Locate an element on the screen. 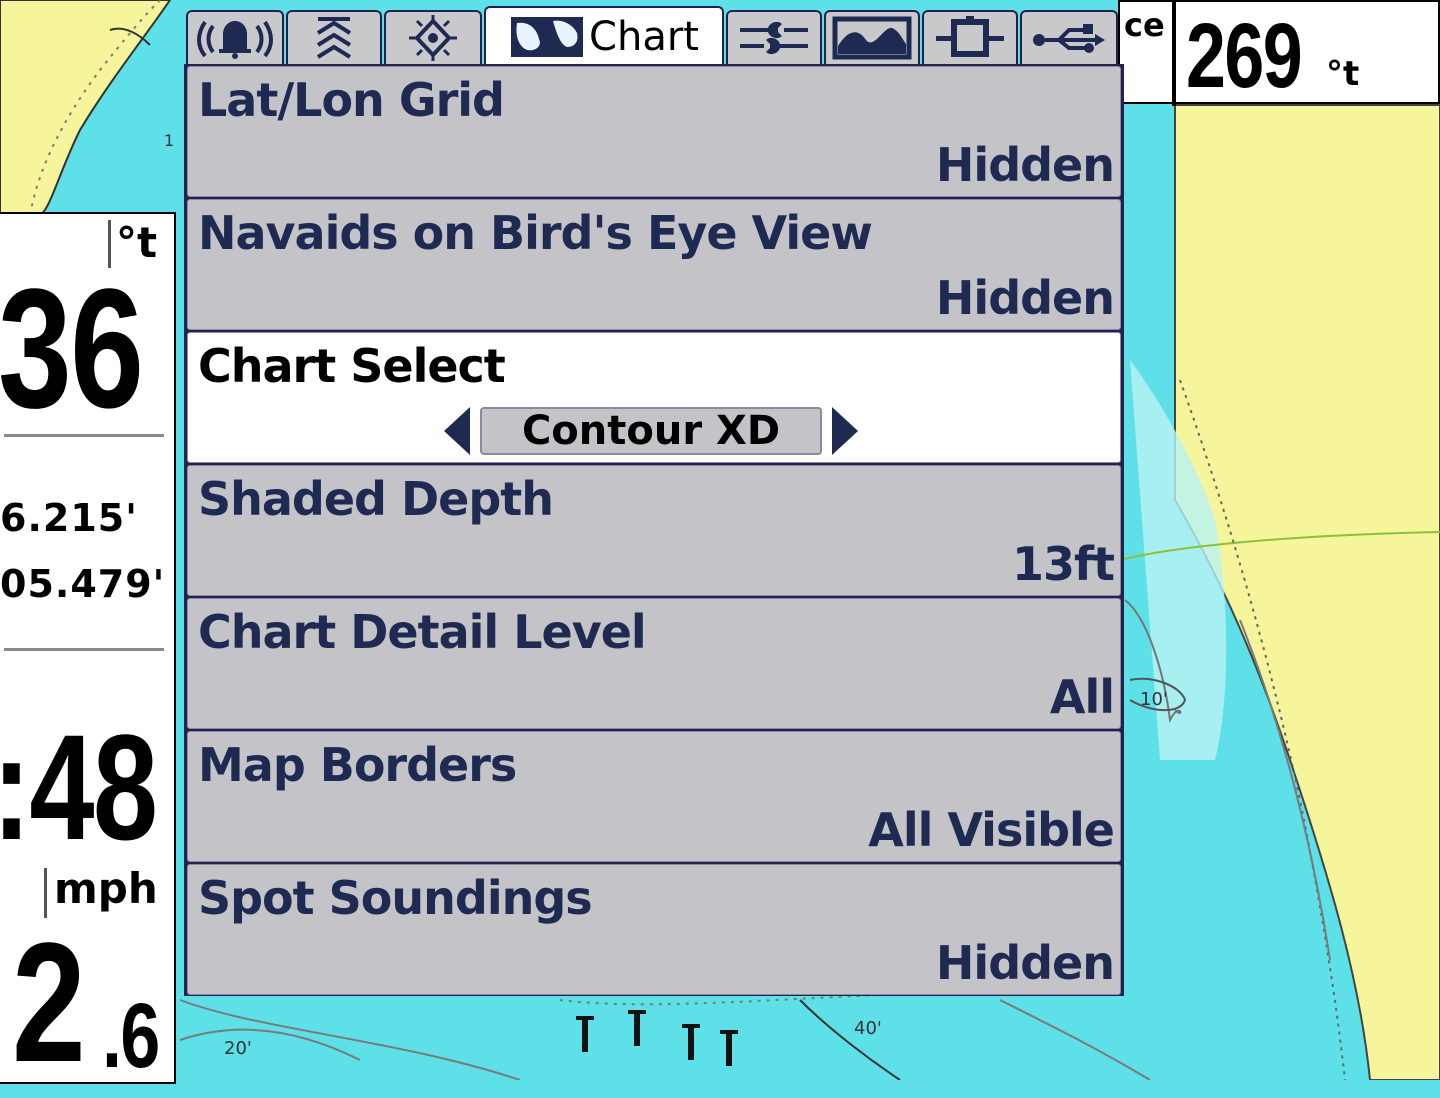  navigation-icon is located at coordinates (433, 38).